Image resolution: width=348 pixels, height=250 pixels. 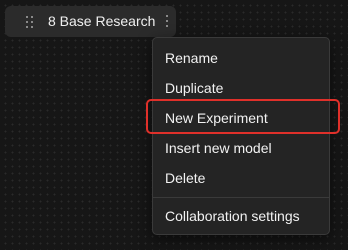 I want to click on menu-item-collaboration-settings: Collaboration settings, so click(x=232, y=216).